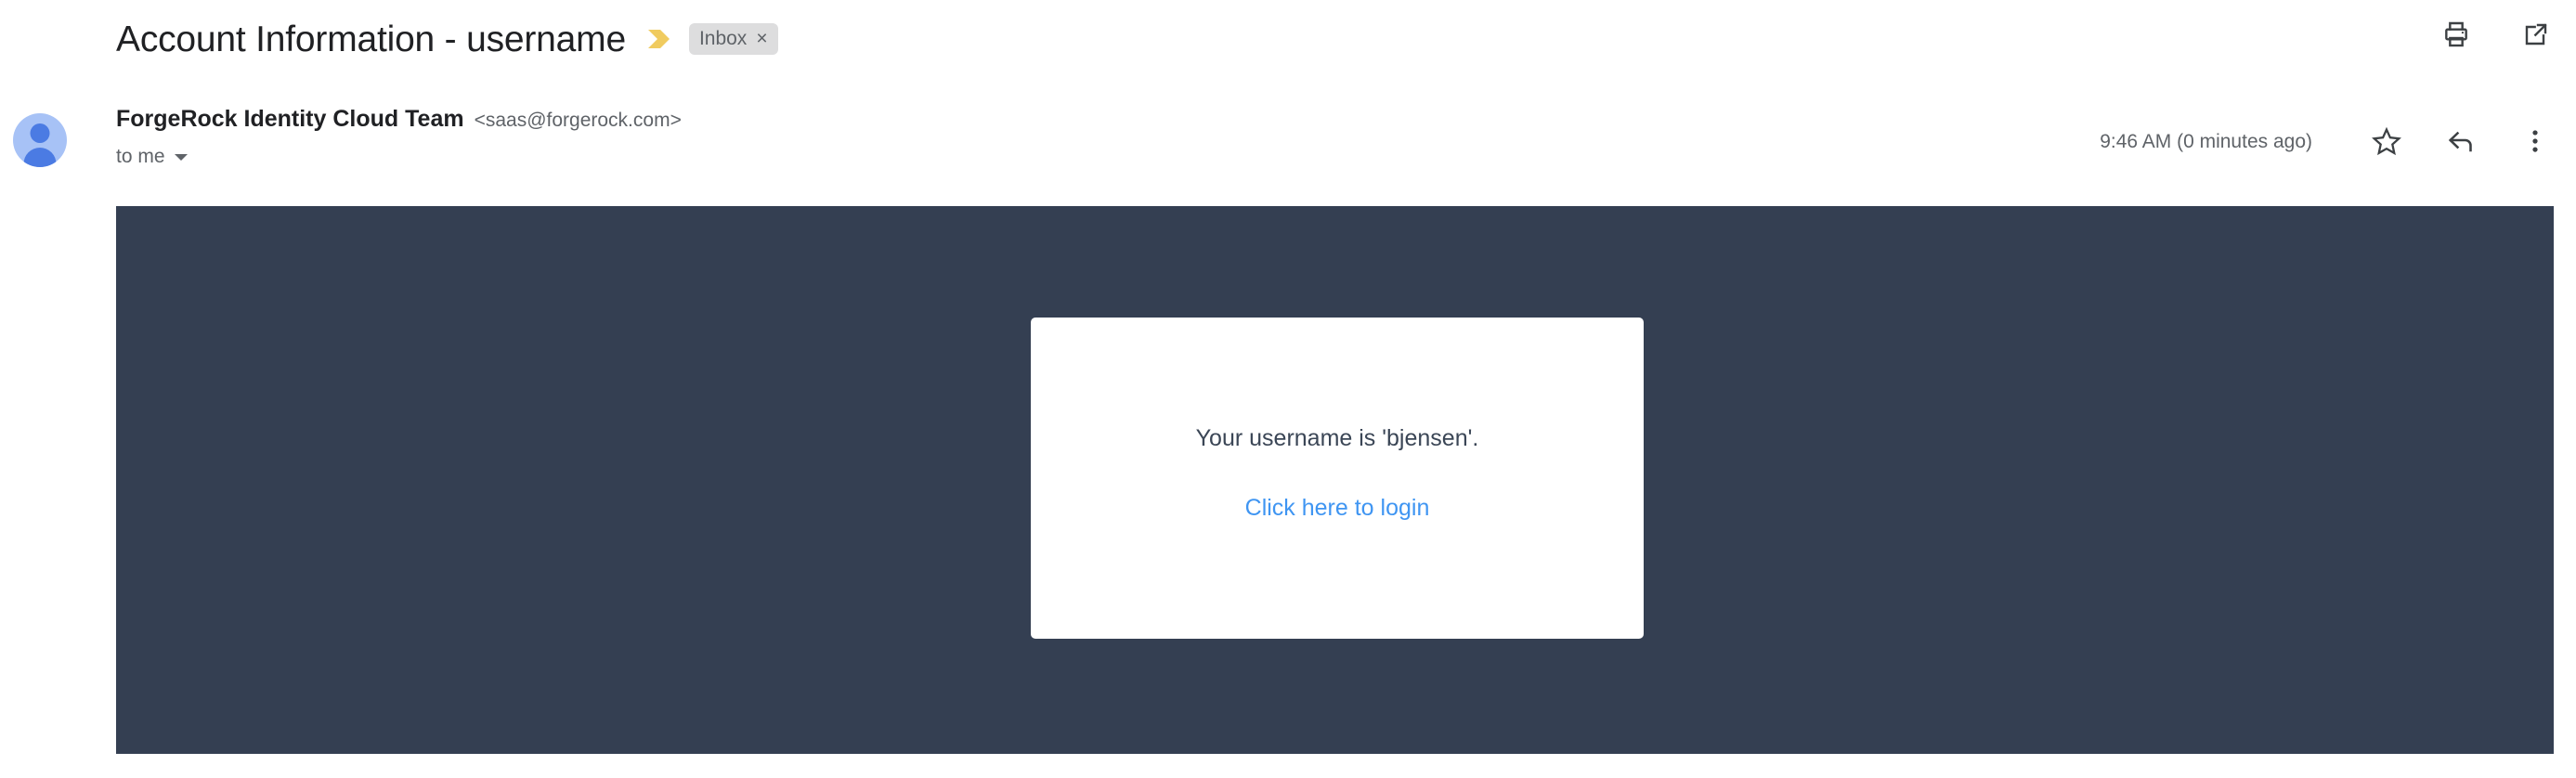 This screenshot has width=2576, height=778. What do you see at coordinates (2496, 35) in the screenshot?
I see `header-actions` at bounding box center [2496, 35].